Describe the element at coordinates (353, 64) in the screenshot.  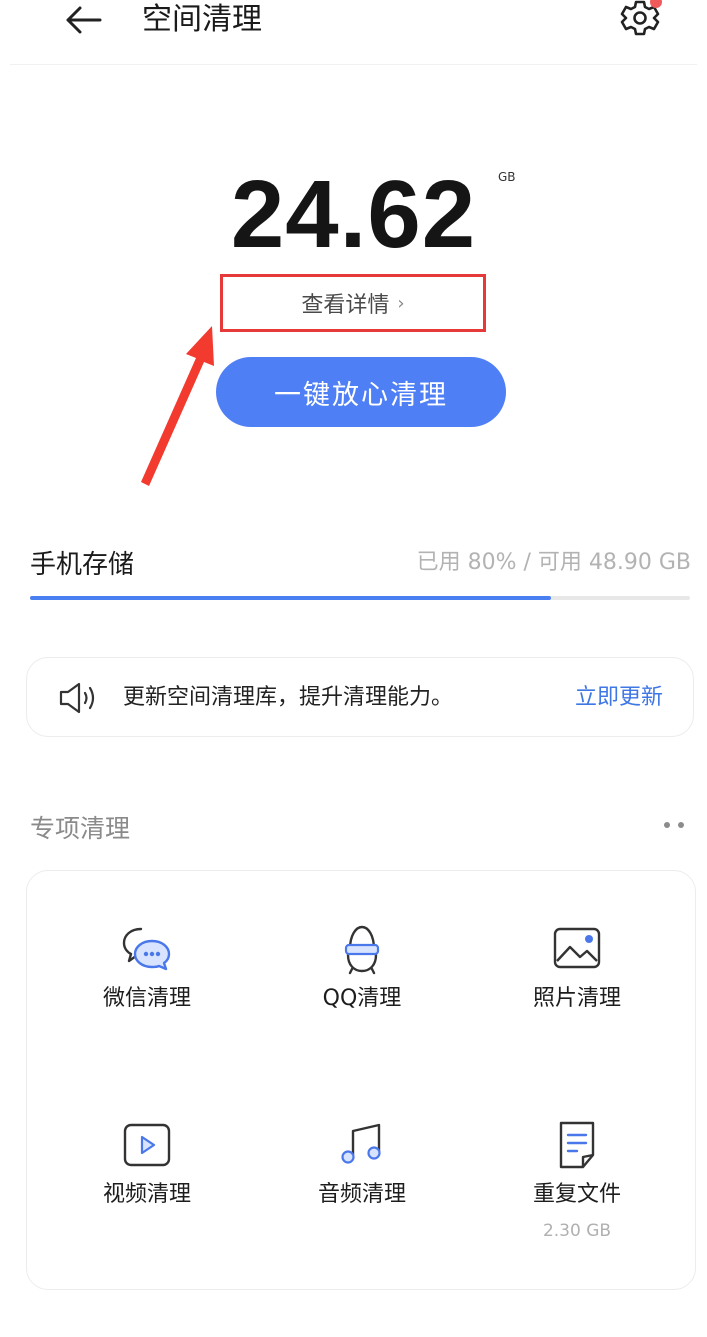
I see `header-divider` at that location.